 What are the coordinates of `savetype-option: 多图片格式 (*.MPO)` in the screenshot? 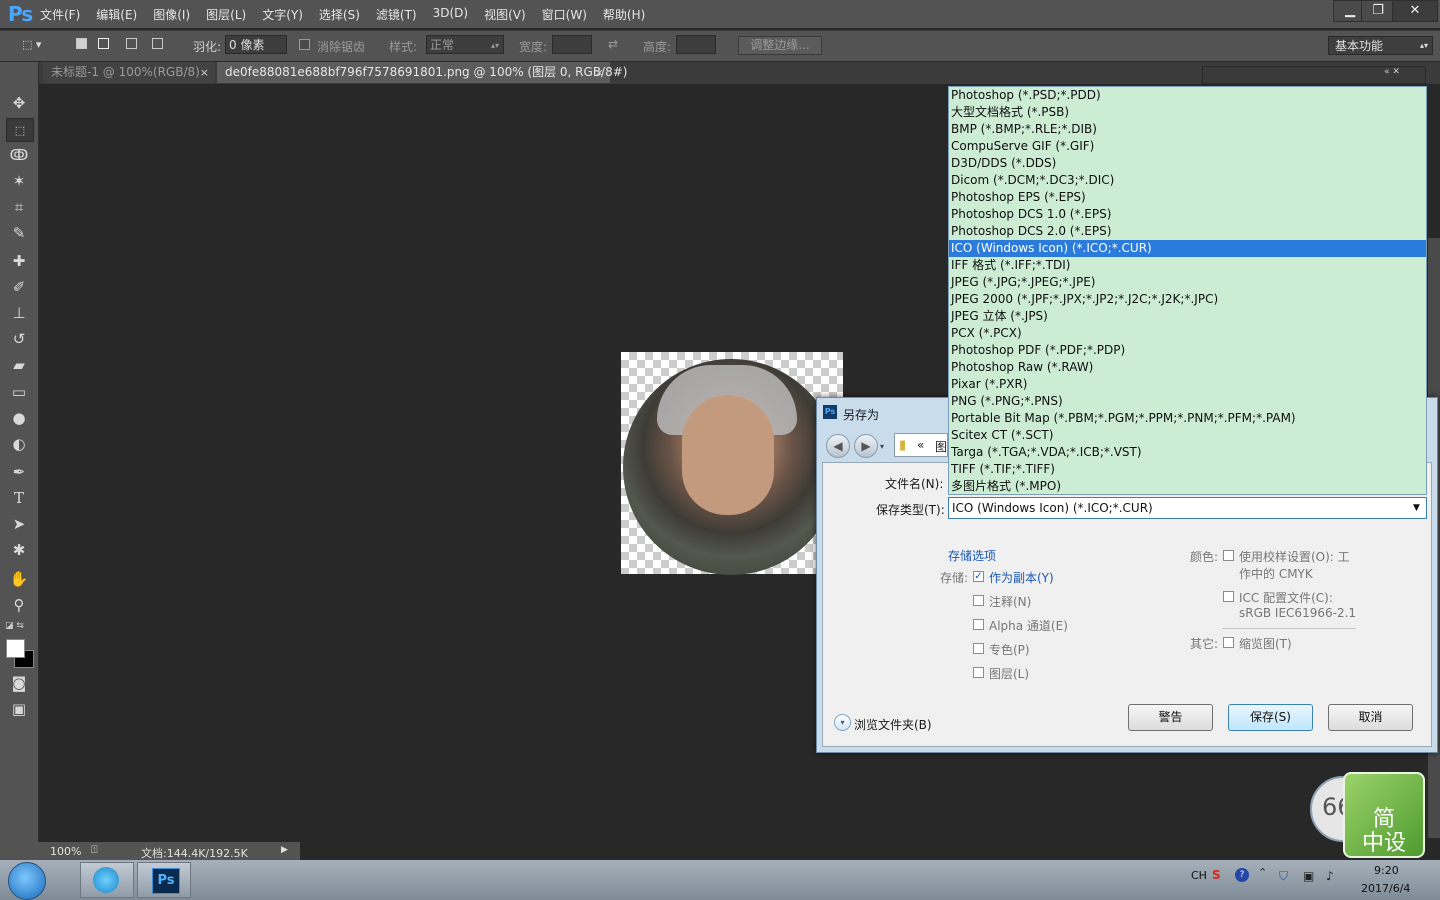 It's located at (1187, 486).